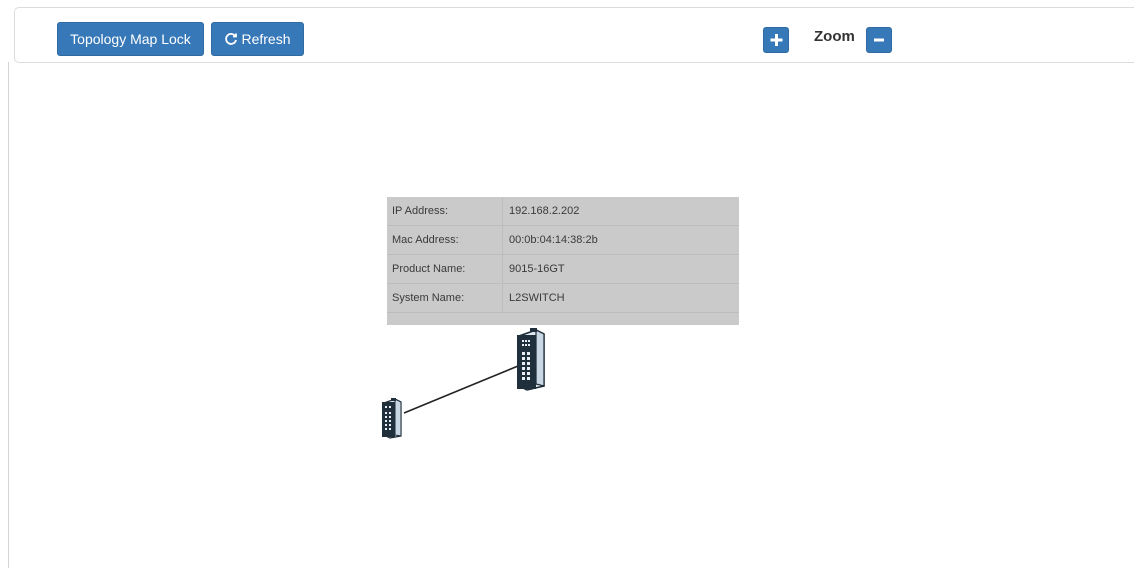  What do you see at coordinates (266, 39) in the screenshot?
I see `refresh-label: Refresh` at bounding box center [266, 39].